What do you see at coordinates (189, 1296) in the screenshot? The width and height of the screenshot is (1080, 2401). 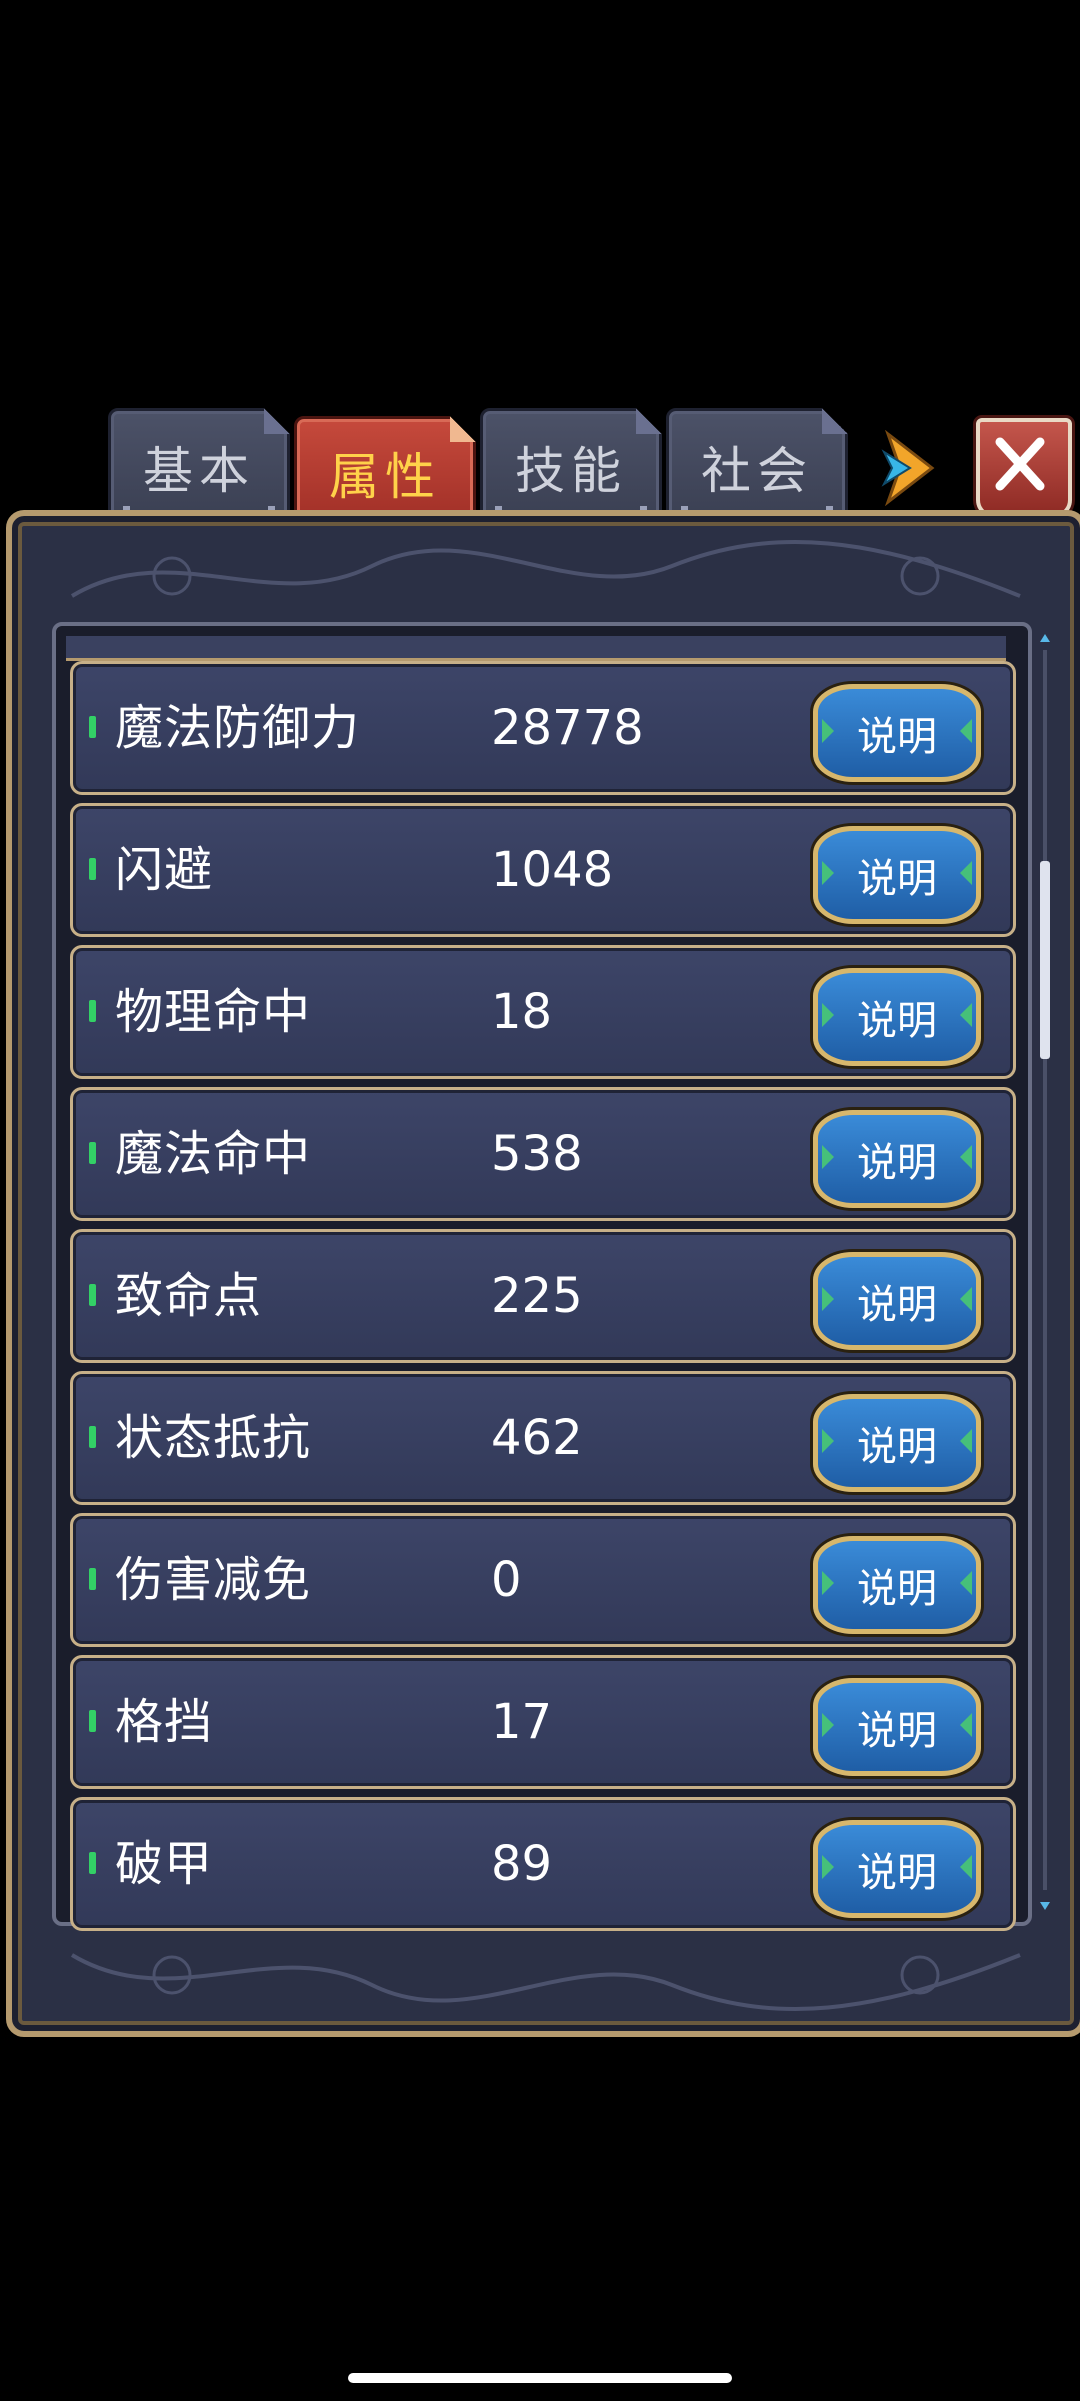 I see `attribute-name: 致命点` at bounding box center [189, 1296].